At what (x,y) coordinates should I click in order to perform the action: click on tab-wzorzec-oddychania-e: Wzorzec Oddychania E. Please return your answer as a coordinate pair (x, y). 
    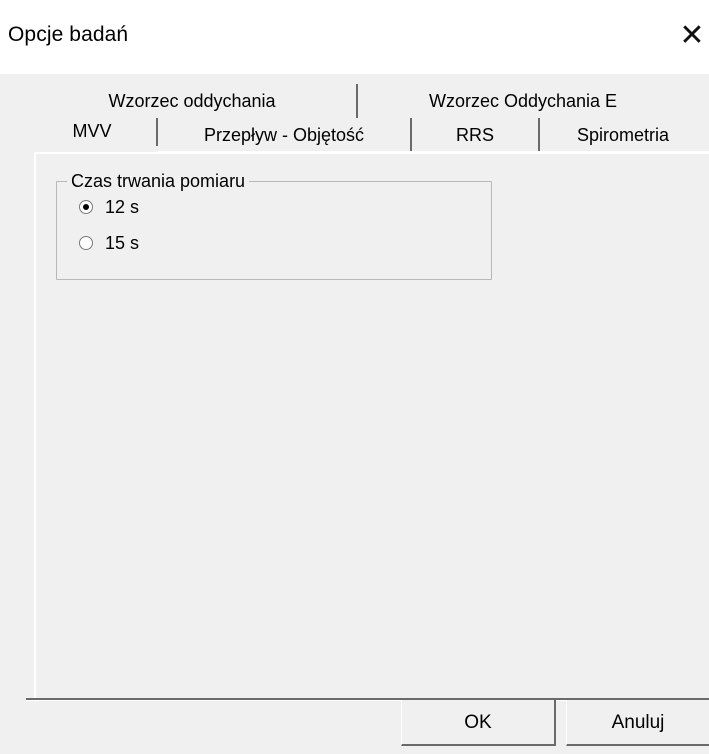
    Looking at the image, I should click on (523, 101).